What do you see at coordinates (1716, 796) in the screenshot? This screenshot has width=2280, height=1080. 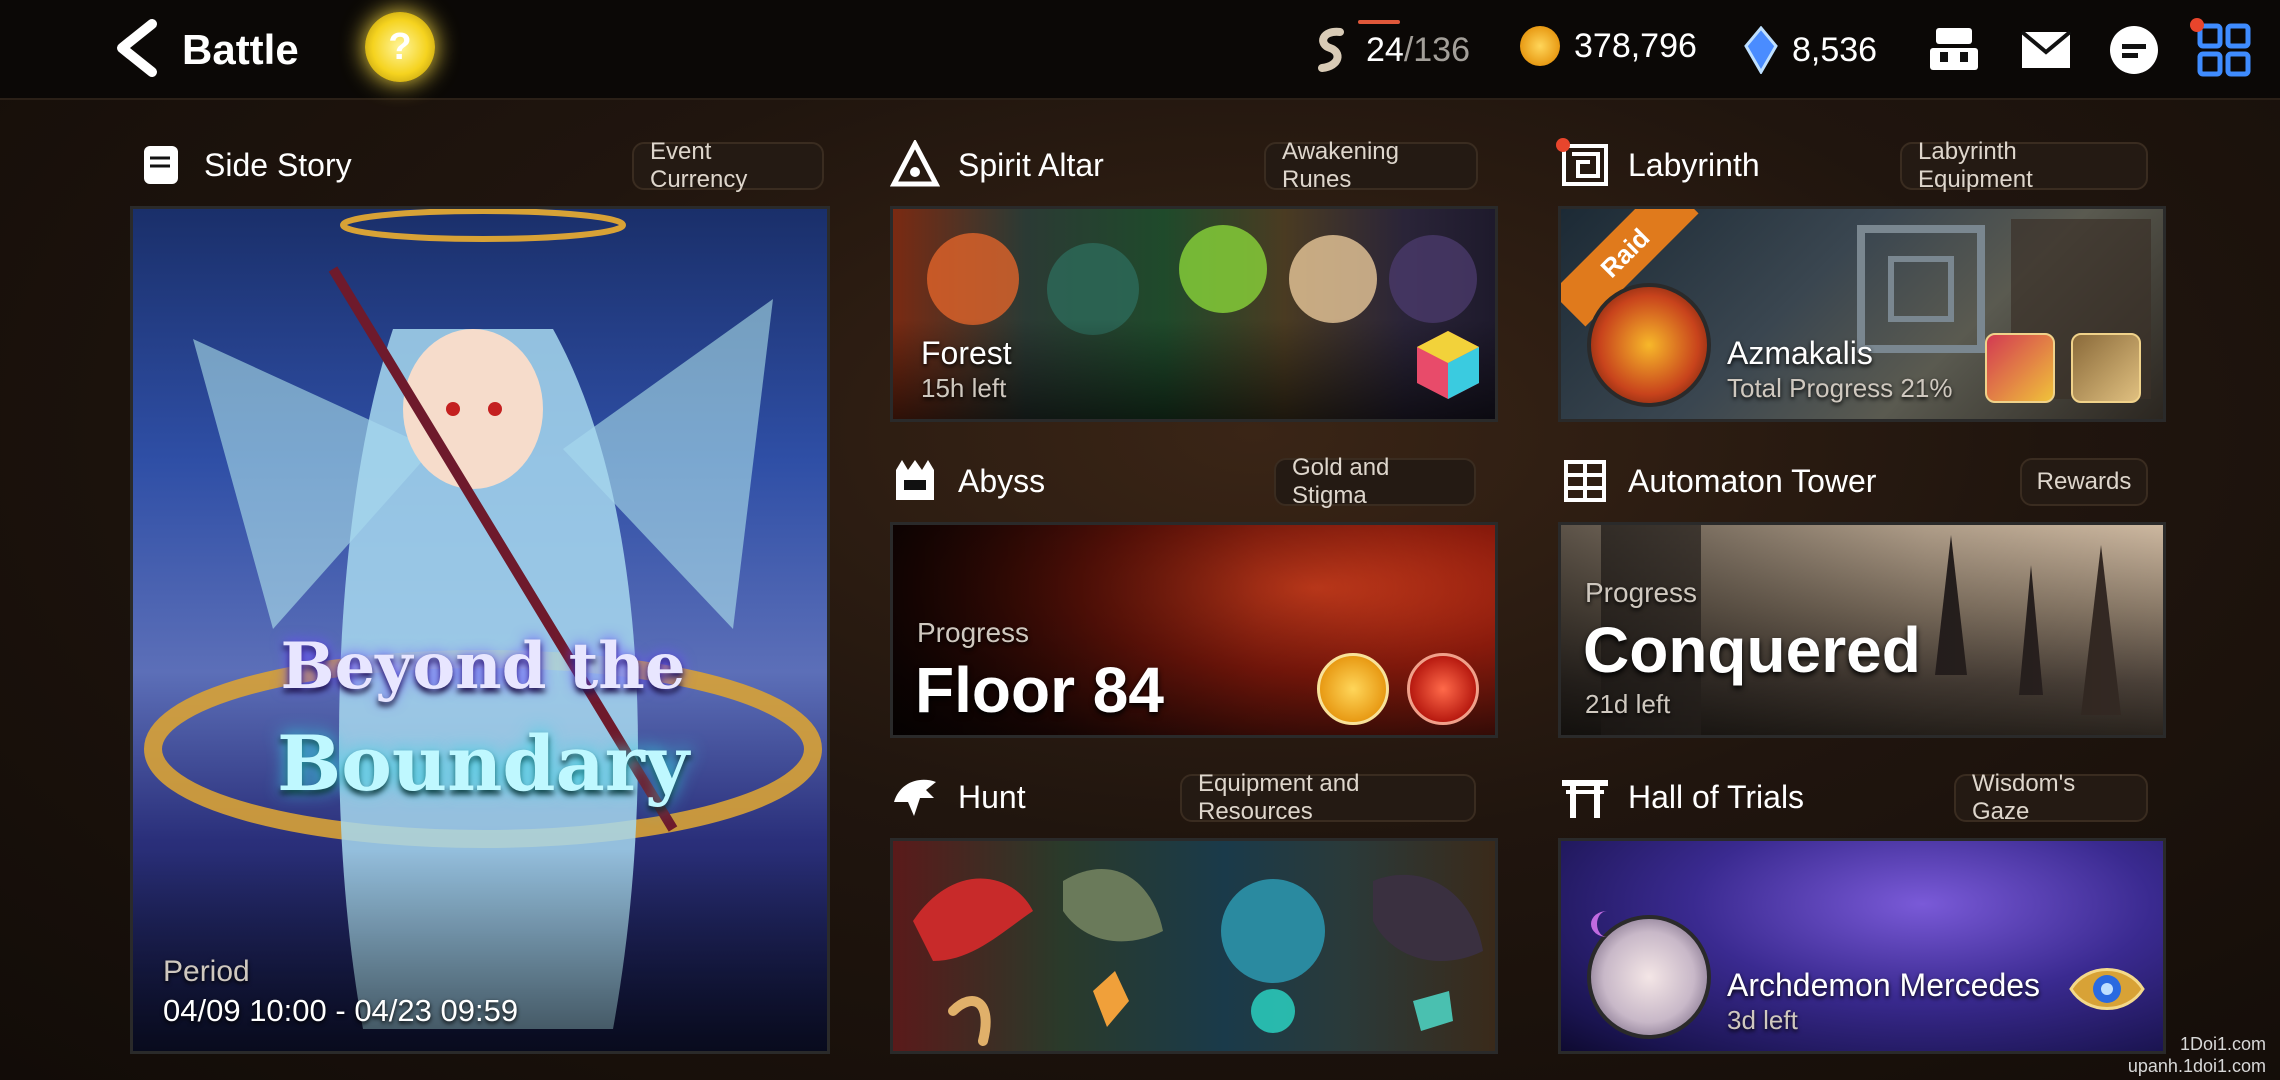 I see `hall-of-trials-title: Hall of Trials` at bounding box center [1716, 796].